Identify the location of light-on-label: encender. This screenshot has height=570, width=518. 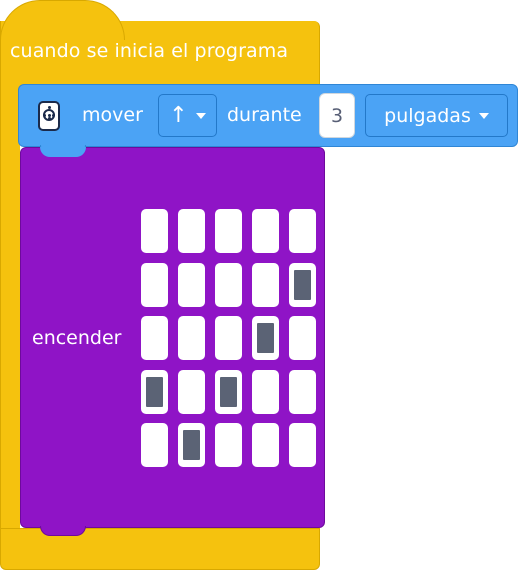
(77, 338).